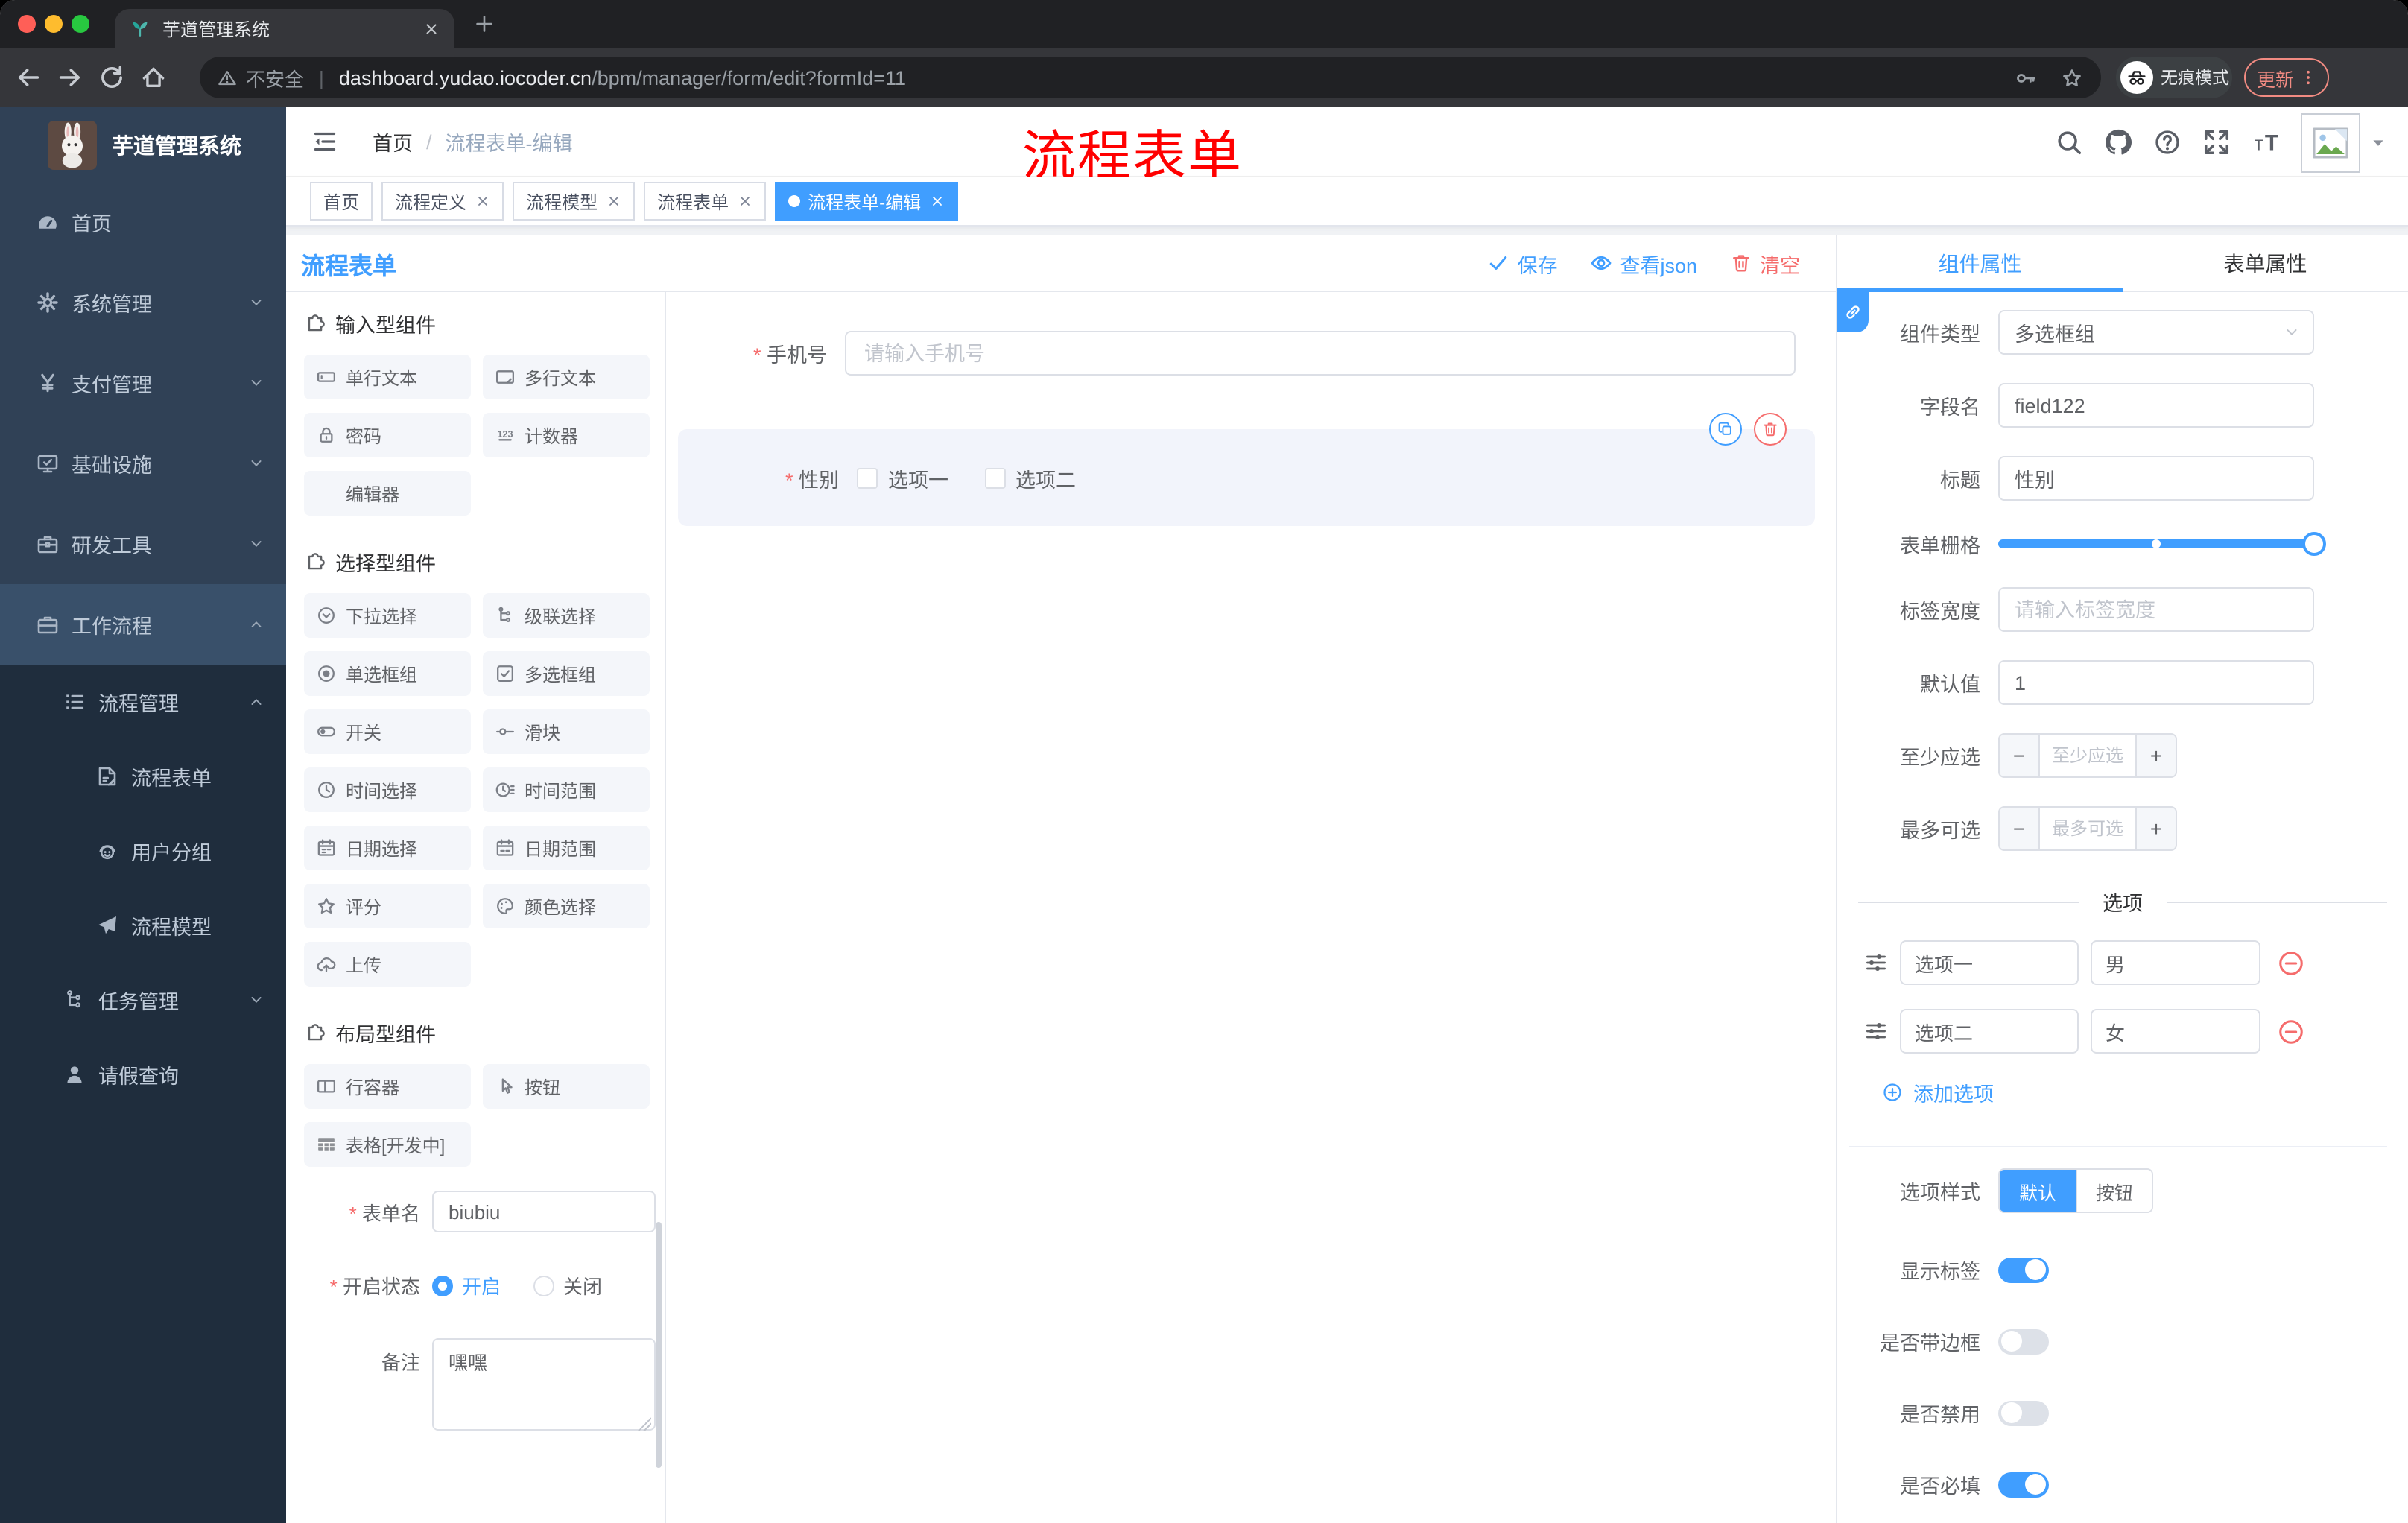 This screenshot has height=1523, width=2408. What do you see at coordinates (431, 29) in the screenshot?
I see `tab-close-icon` at bounding box center [431, 29].